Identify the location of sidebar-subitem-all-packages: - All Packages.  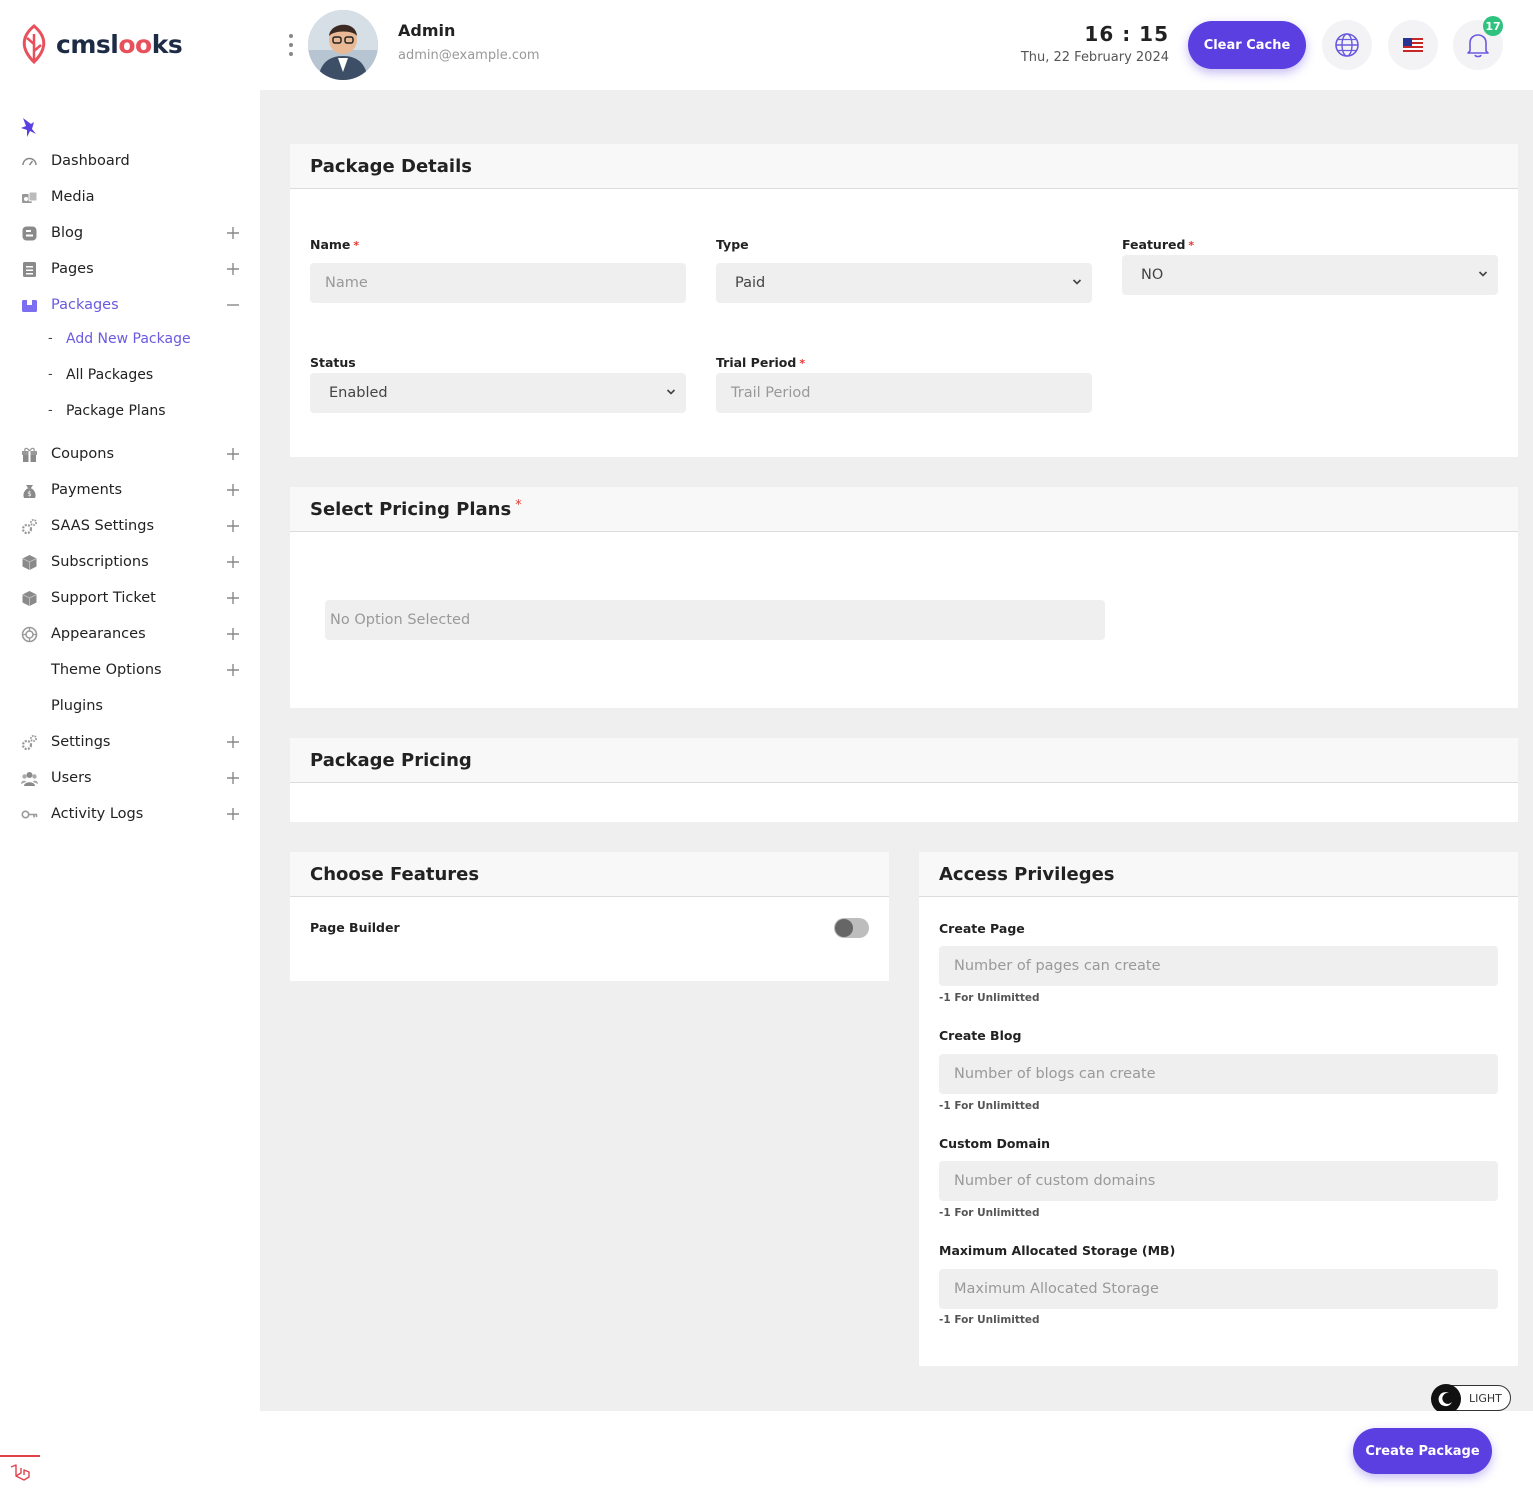
(130, 377).